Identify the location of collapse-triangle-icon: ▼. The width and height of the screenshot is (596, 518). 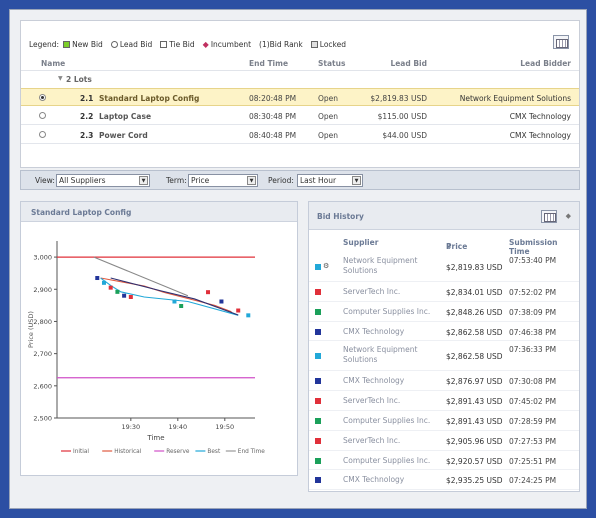
(60, 78).